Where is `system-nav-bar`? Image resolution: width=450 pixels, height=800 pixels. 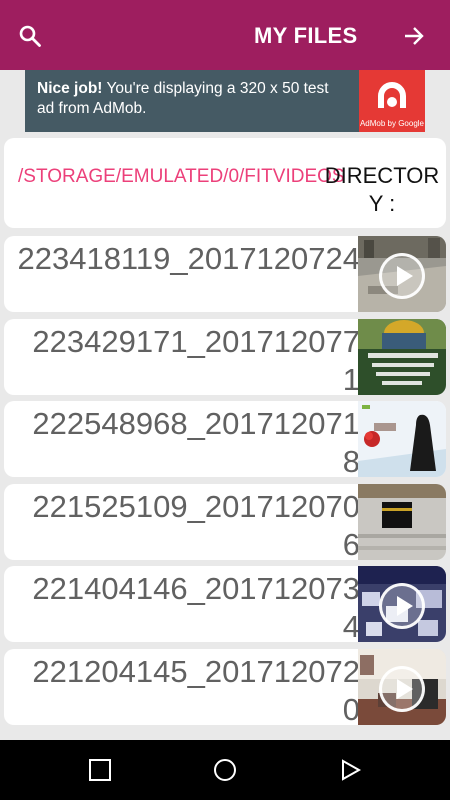 system-nav-bar is located at coordinates (225, 770).